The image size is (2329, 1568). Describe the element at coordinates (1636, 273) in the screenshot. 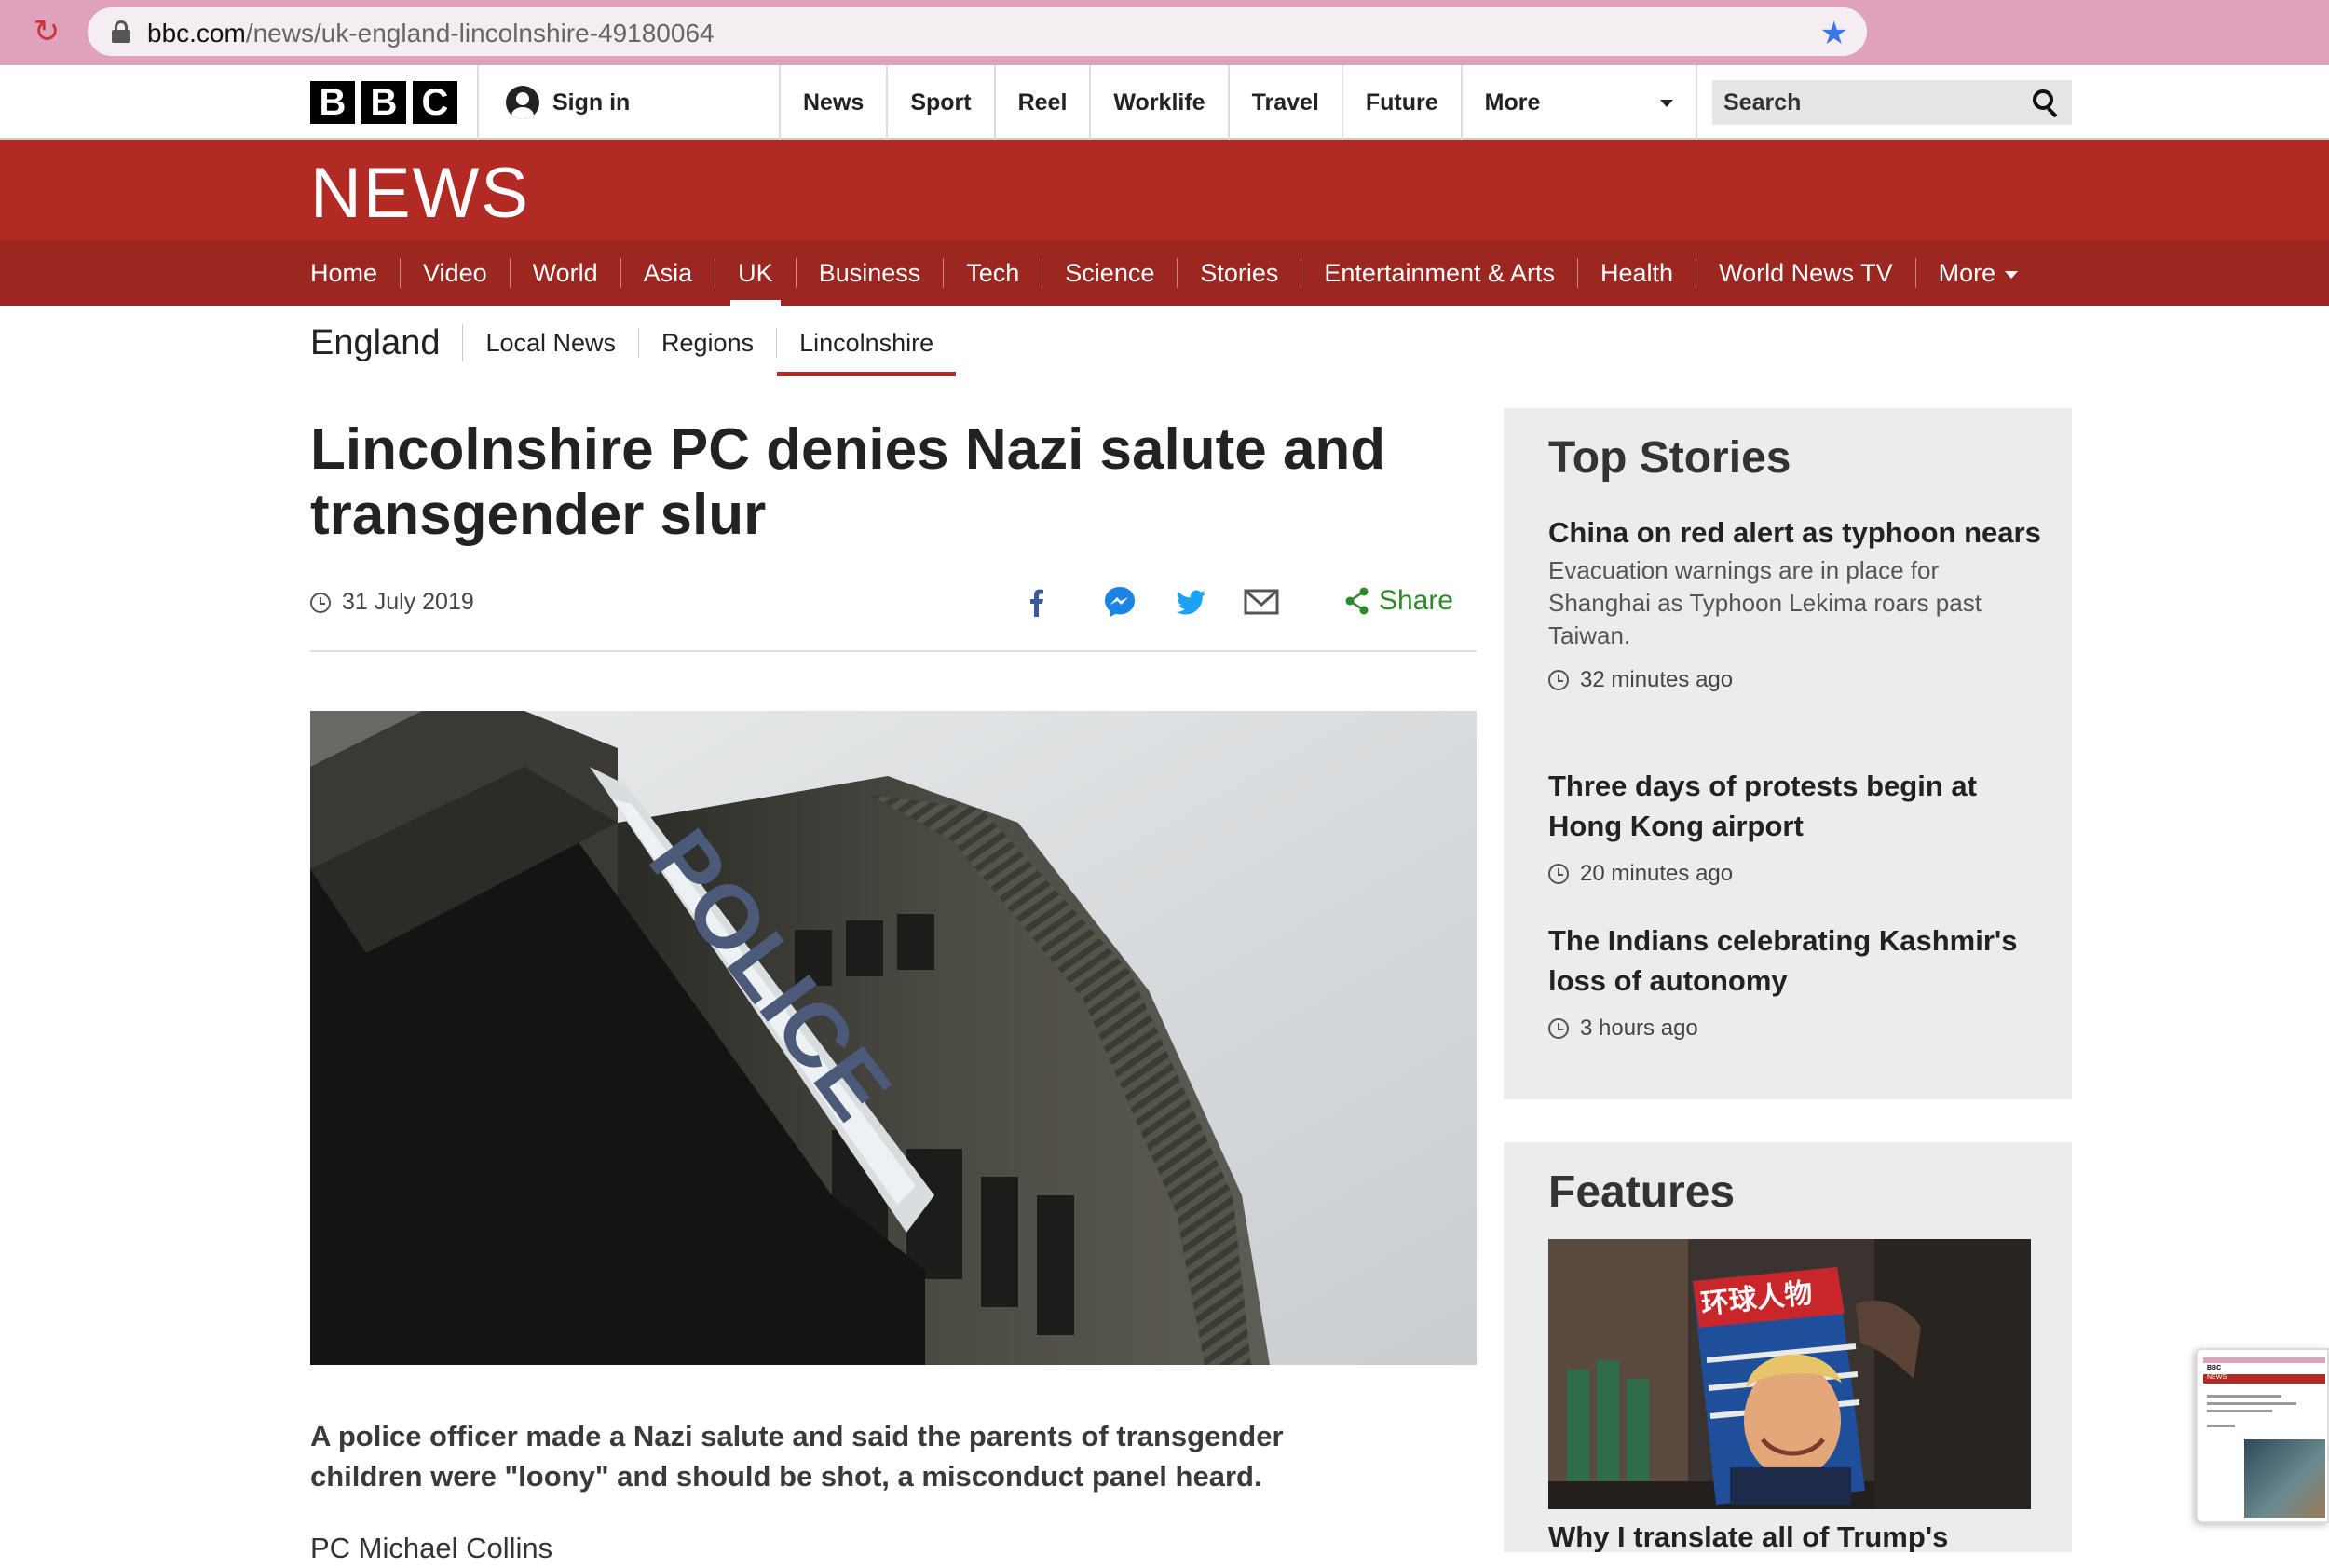

I see `news-nav-health: Health` at that location.